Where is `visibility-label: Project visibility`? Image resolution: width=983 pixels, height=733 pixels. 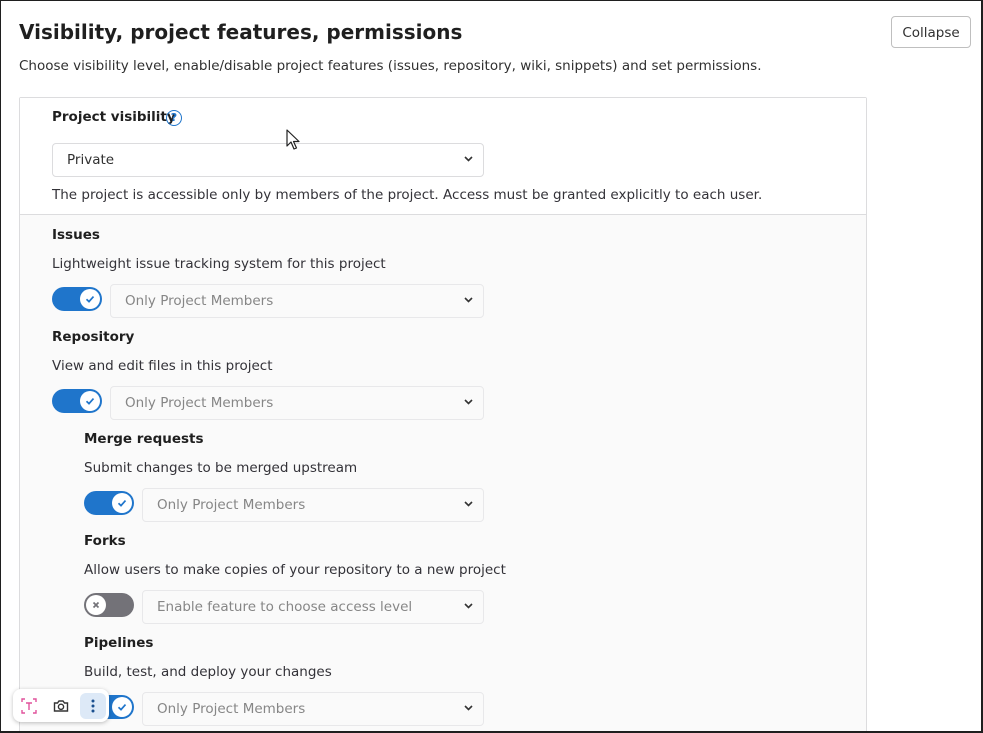 visibility-label: Project visibility is located at coordinates (114, 117).